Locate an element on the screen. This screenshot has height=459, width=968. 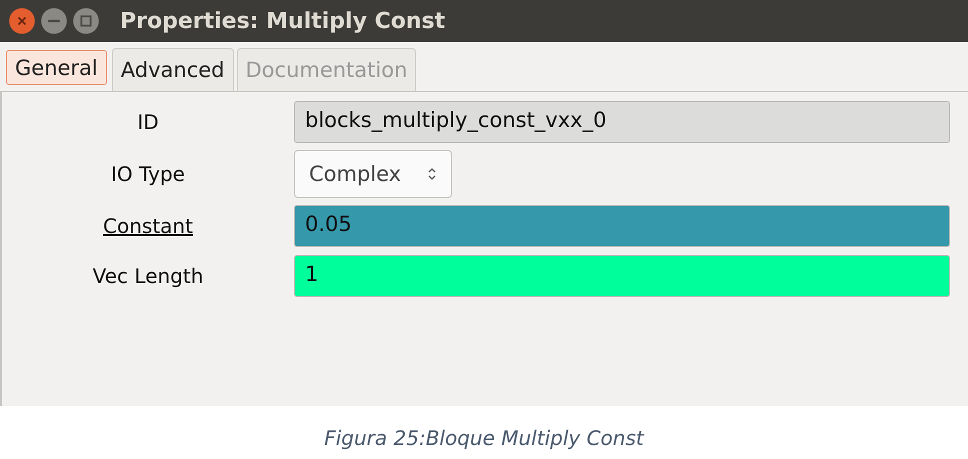
maximize-icon is located at coordinates (86, 21).